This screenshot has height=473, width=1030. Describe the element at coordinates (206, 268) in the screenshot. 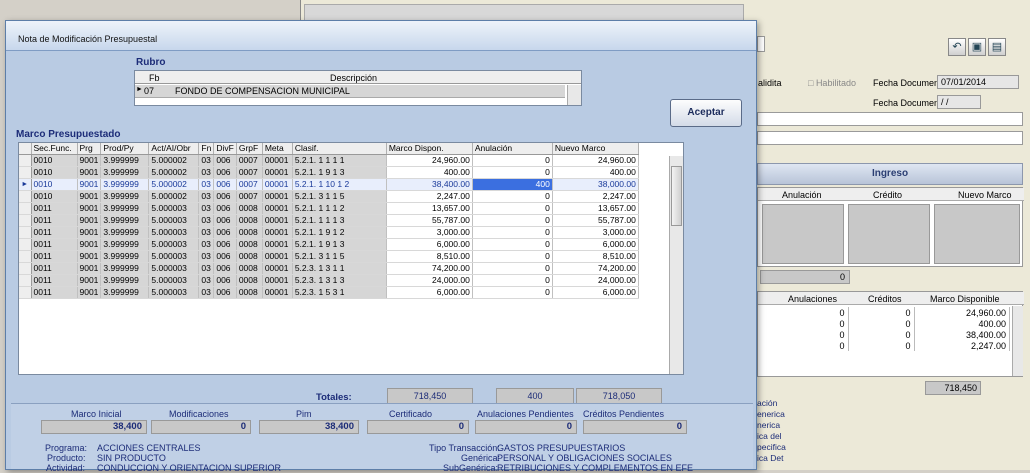

I see `cell-fn: 03` at that location.